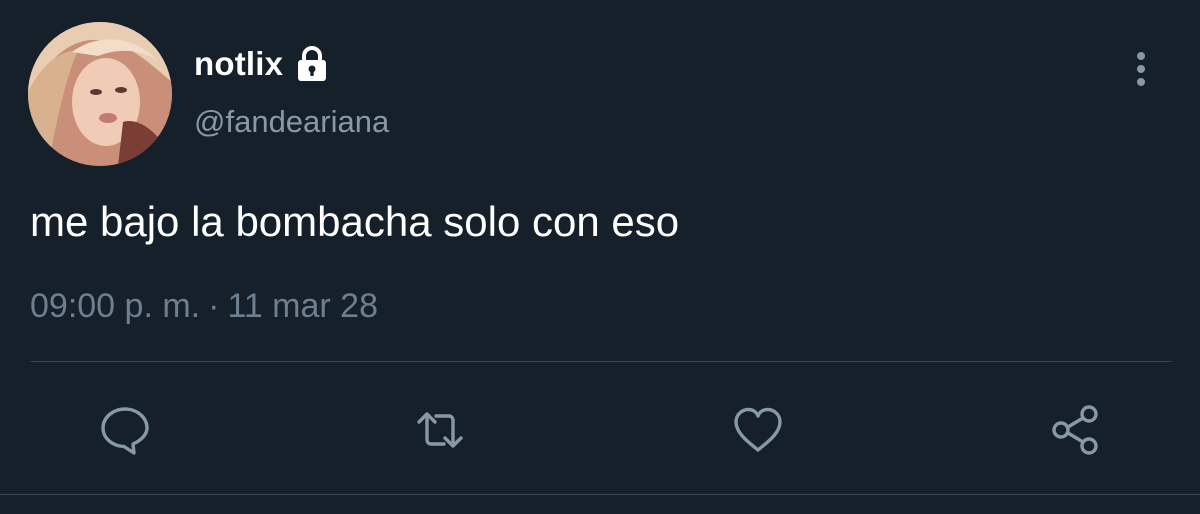  I want to click on vertical-dots-icon, so click(1141, 69).